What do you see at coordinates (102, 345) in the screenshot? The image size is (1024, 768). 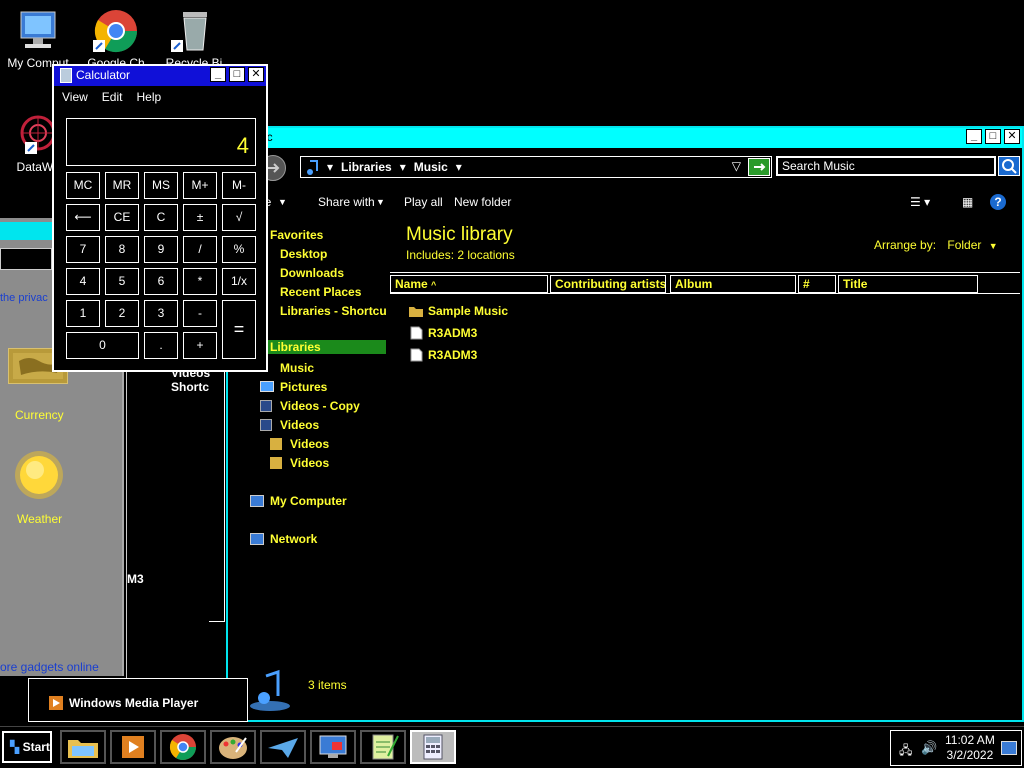 I see `key-0: 0` at bounding box center [102, 345].